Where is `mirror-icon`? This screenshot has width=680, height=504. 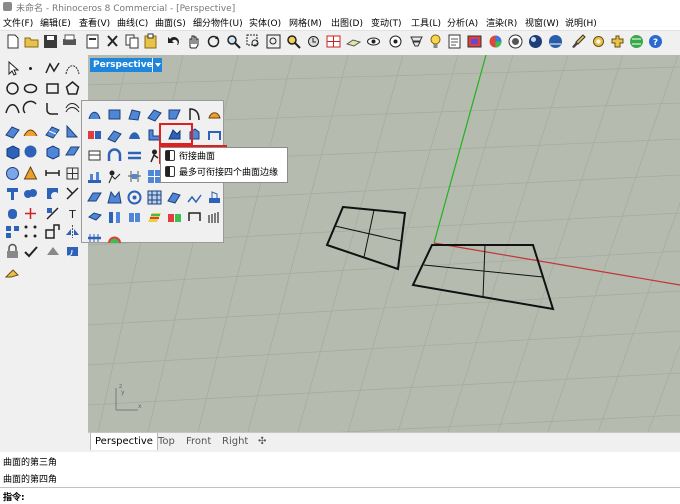
mirror-icon is located at coordinates (72, 231).